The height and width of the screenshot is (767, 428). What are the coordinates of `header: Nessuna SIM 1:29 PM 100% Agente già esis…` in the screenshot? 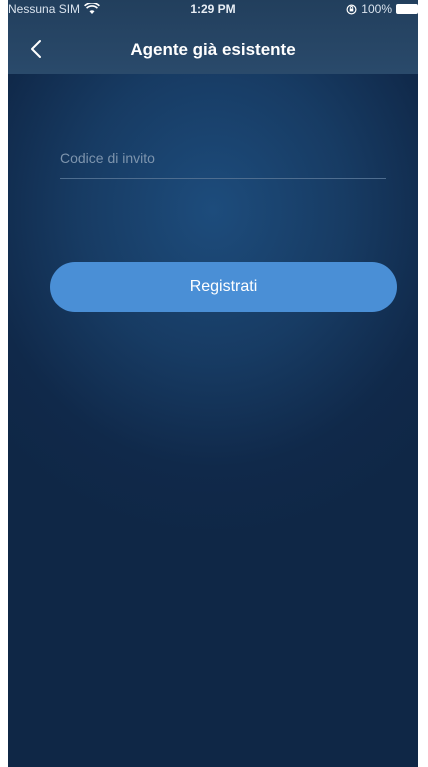 It's located at (213, 37).